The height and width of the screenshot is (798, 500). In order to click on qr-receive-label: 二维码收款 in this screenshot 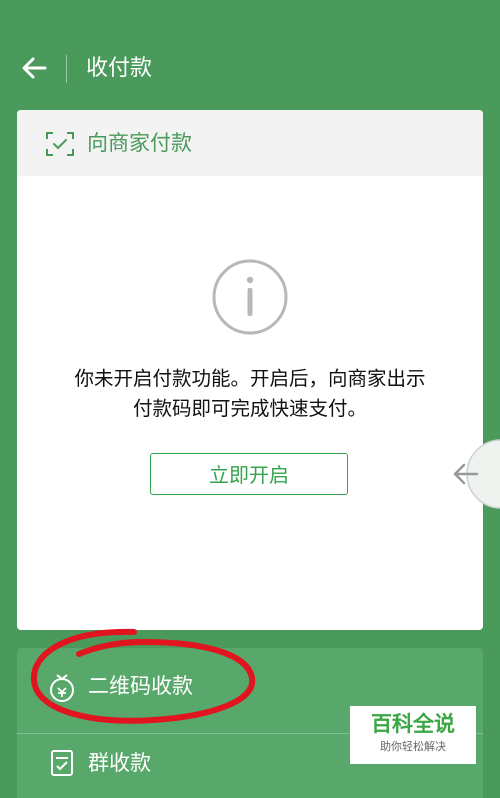, I will do `click(140, 686)`.